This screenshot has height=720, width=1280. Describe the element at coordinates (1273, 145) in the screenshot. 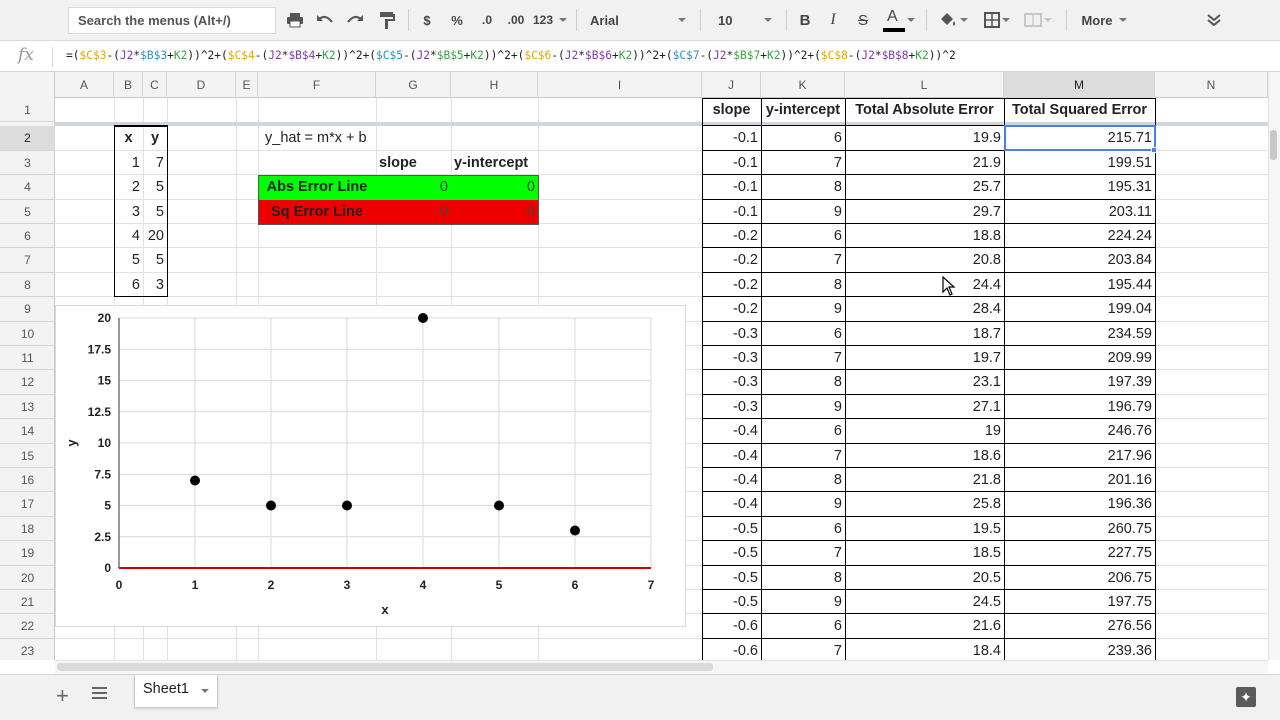

I see `vertical-scroll-thumb` at that location.